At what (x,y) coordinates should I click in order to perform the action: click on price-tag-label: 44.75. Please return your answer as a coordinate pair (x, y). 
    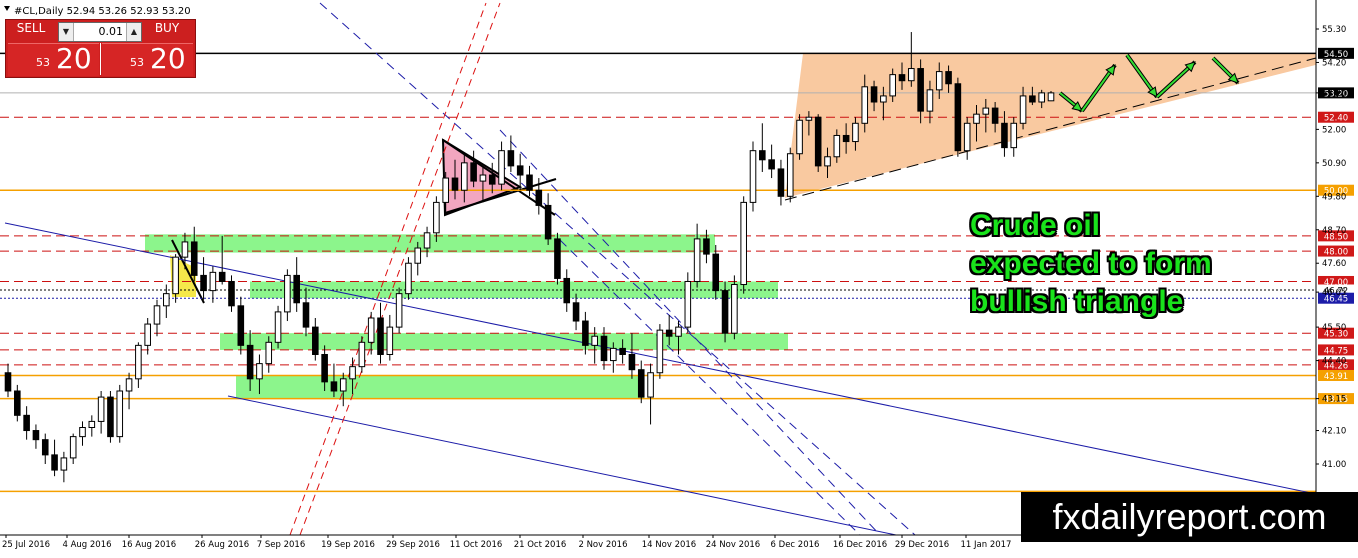
    Looking at the image, I should click on (1336, 351).